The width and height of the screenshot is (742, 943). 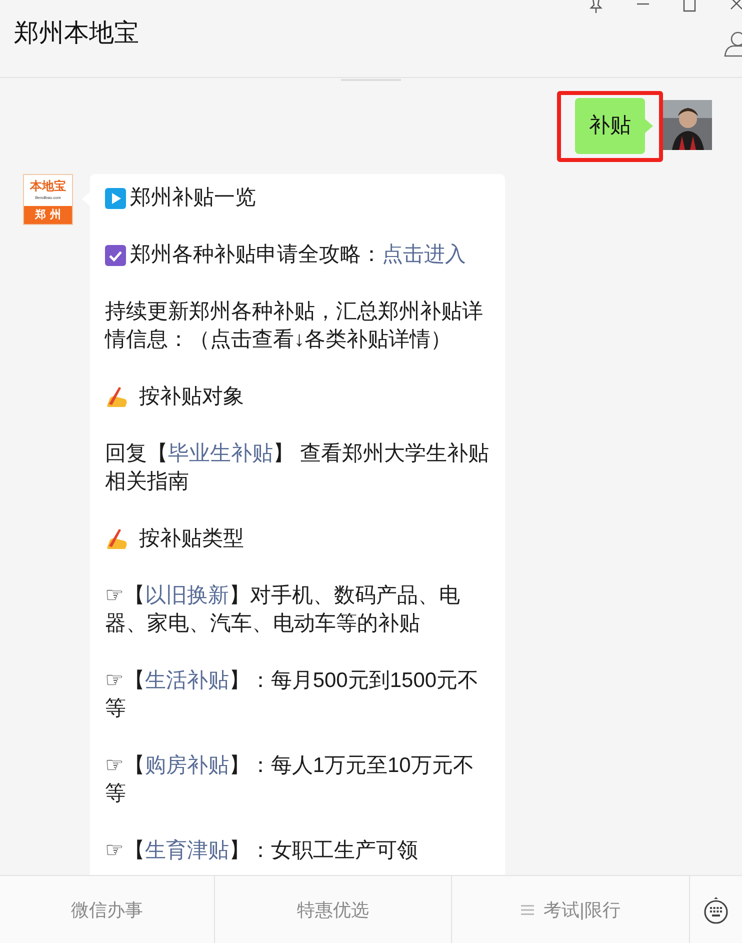 What do you see at coordinates (292, 695) in the screenshot?
I see `message-text: ☞【生活补贴】：每月500元到1500元不等` at bounding box center [292, 695].